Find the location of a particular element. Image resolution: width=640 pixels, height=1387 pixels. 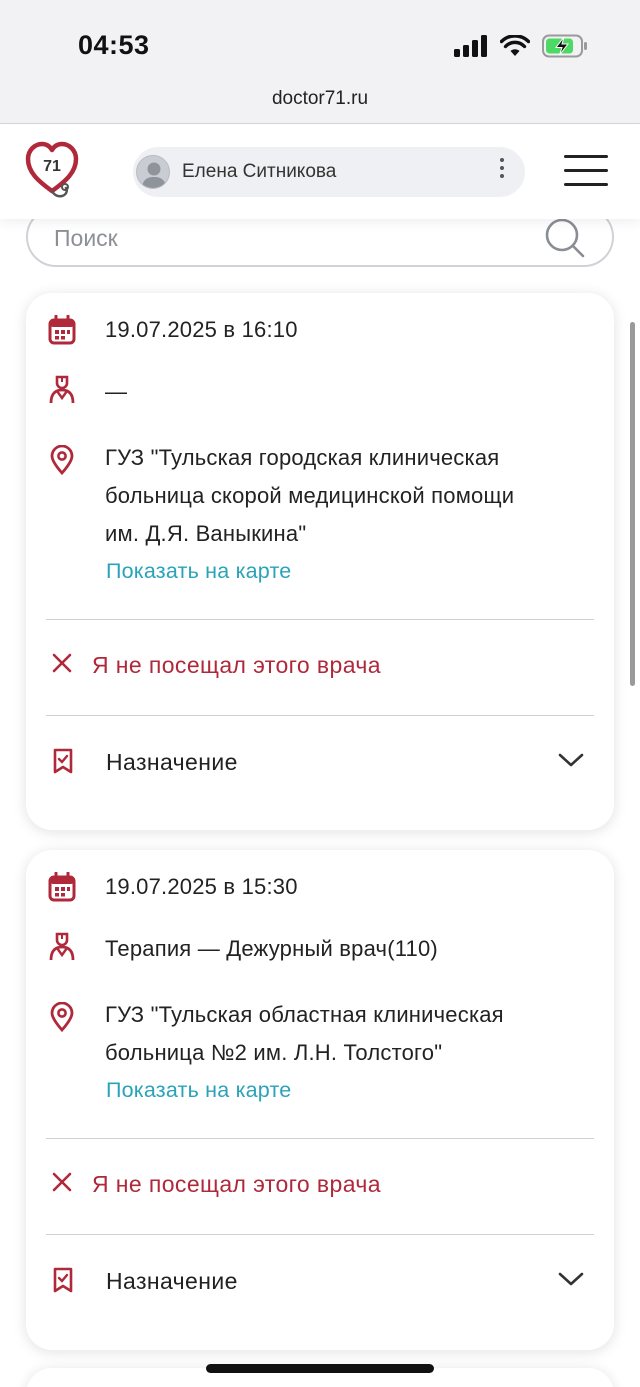

wifi-icon is located at coordinates (515, 45).